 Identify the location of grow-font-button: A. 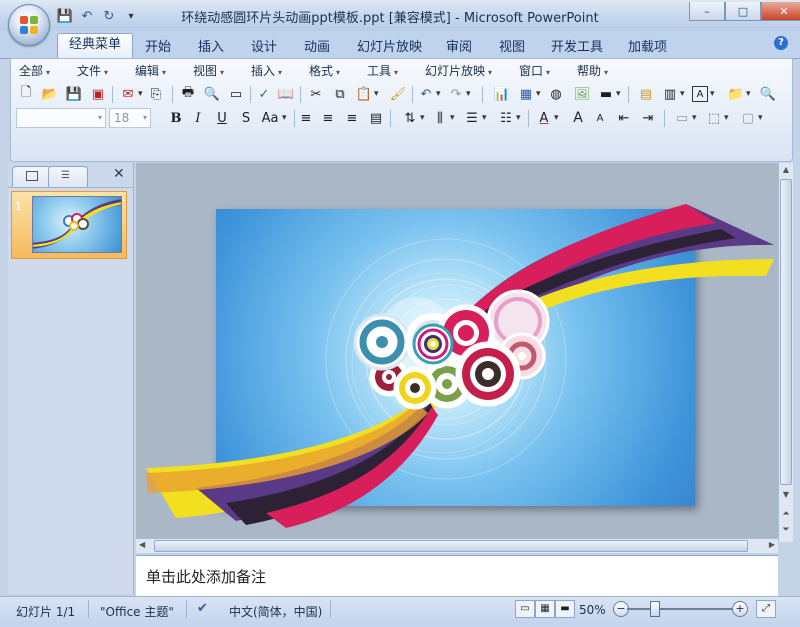
(578, 118).